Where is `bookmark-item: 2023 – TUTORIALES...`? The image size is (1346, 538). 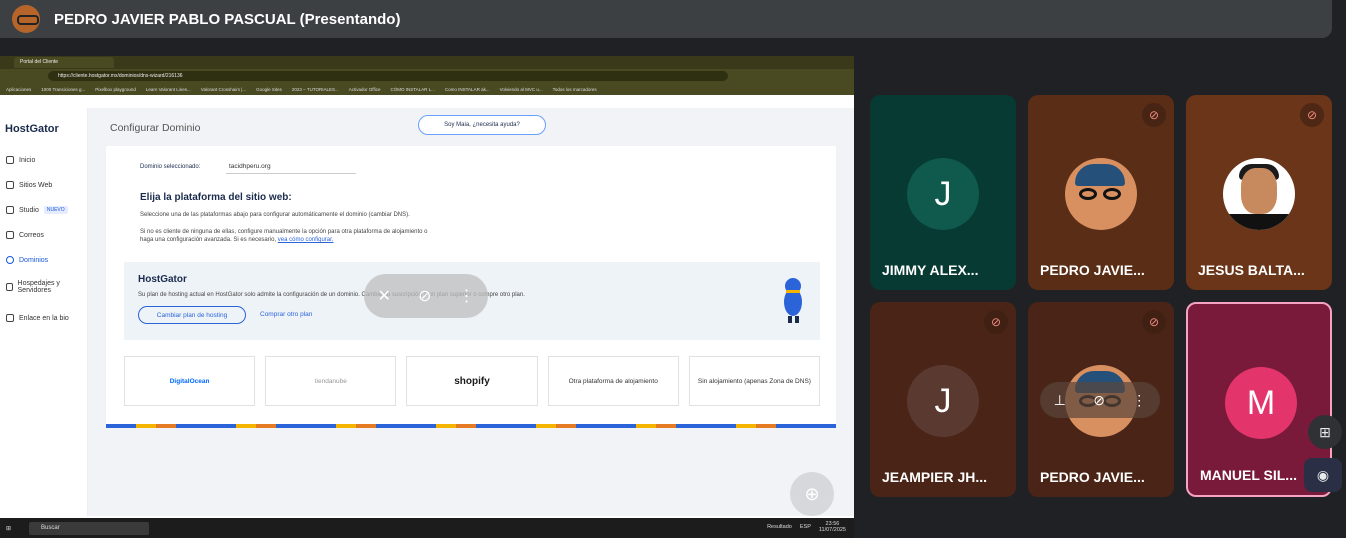 bookmark-item: 2023 – TUTORIALES... is located at coordinates (315, 89).